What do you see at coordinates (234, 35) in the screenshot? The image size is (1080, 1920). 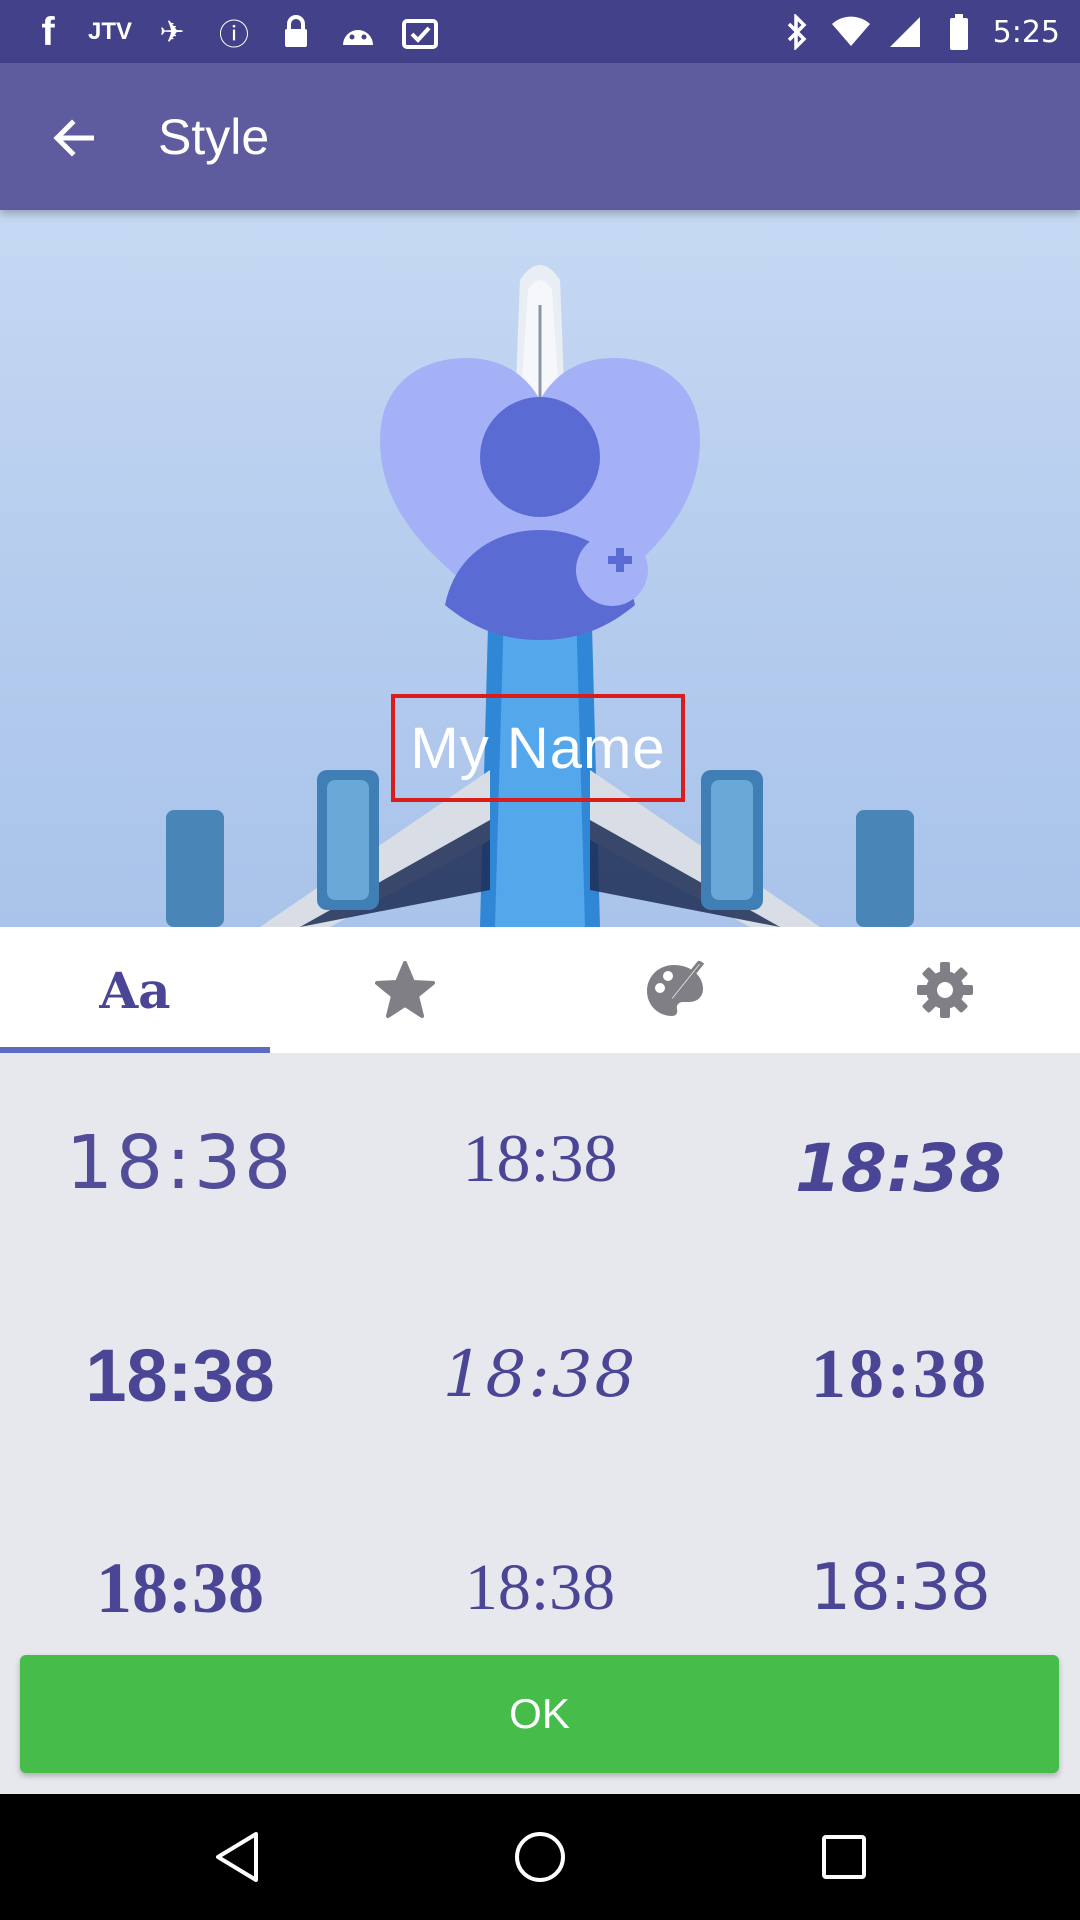 I see `info-icon: ⓘ` at bounding box center [234, 35].